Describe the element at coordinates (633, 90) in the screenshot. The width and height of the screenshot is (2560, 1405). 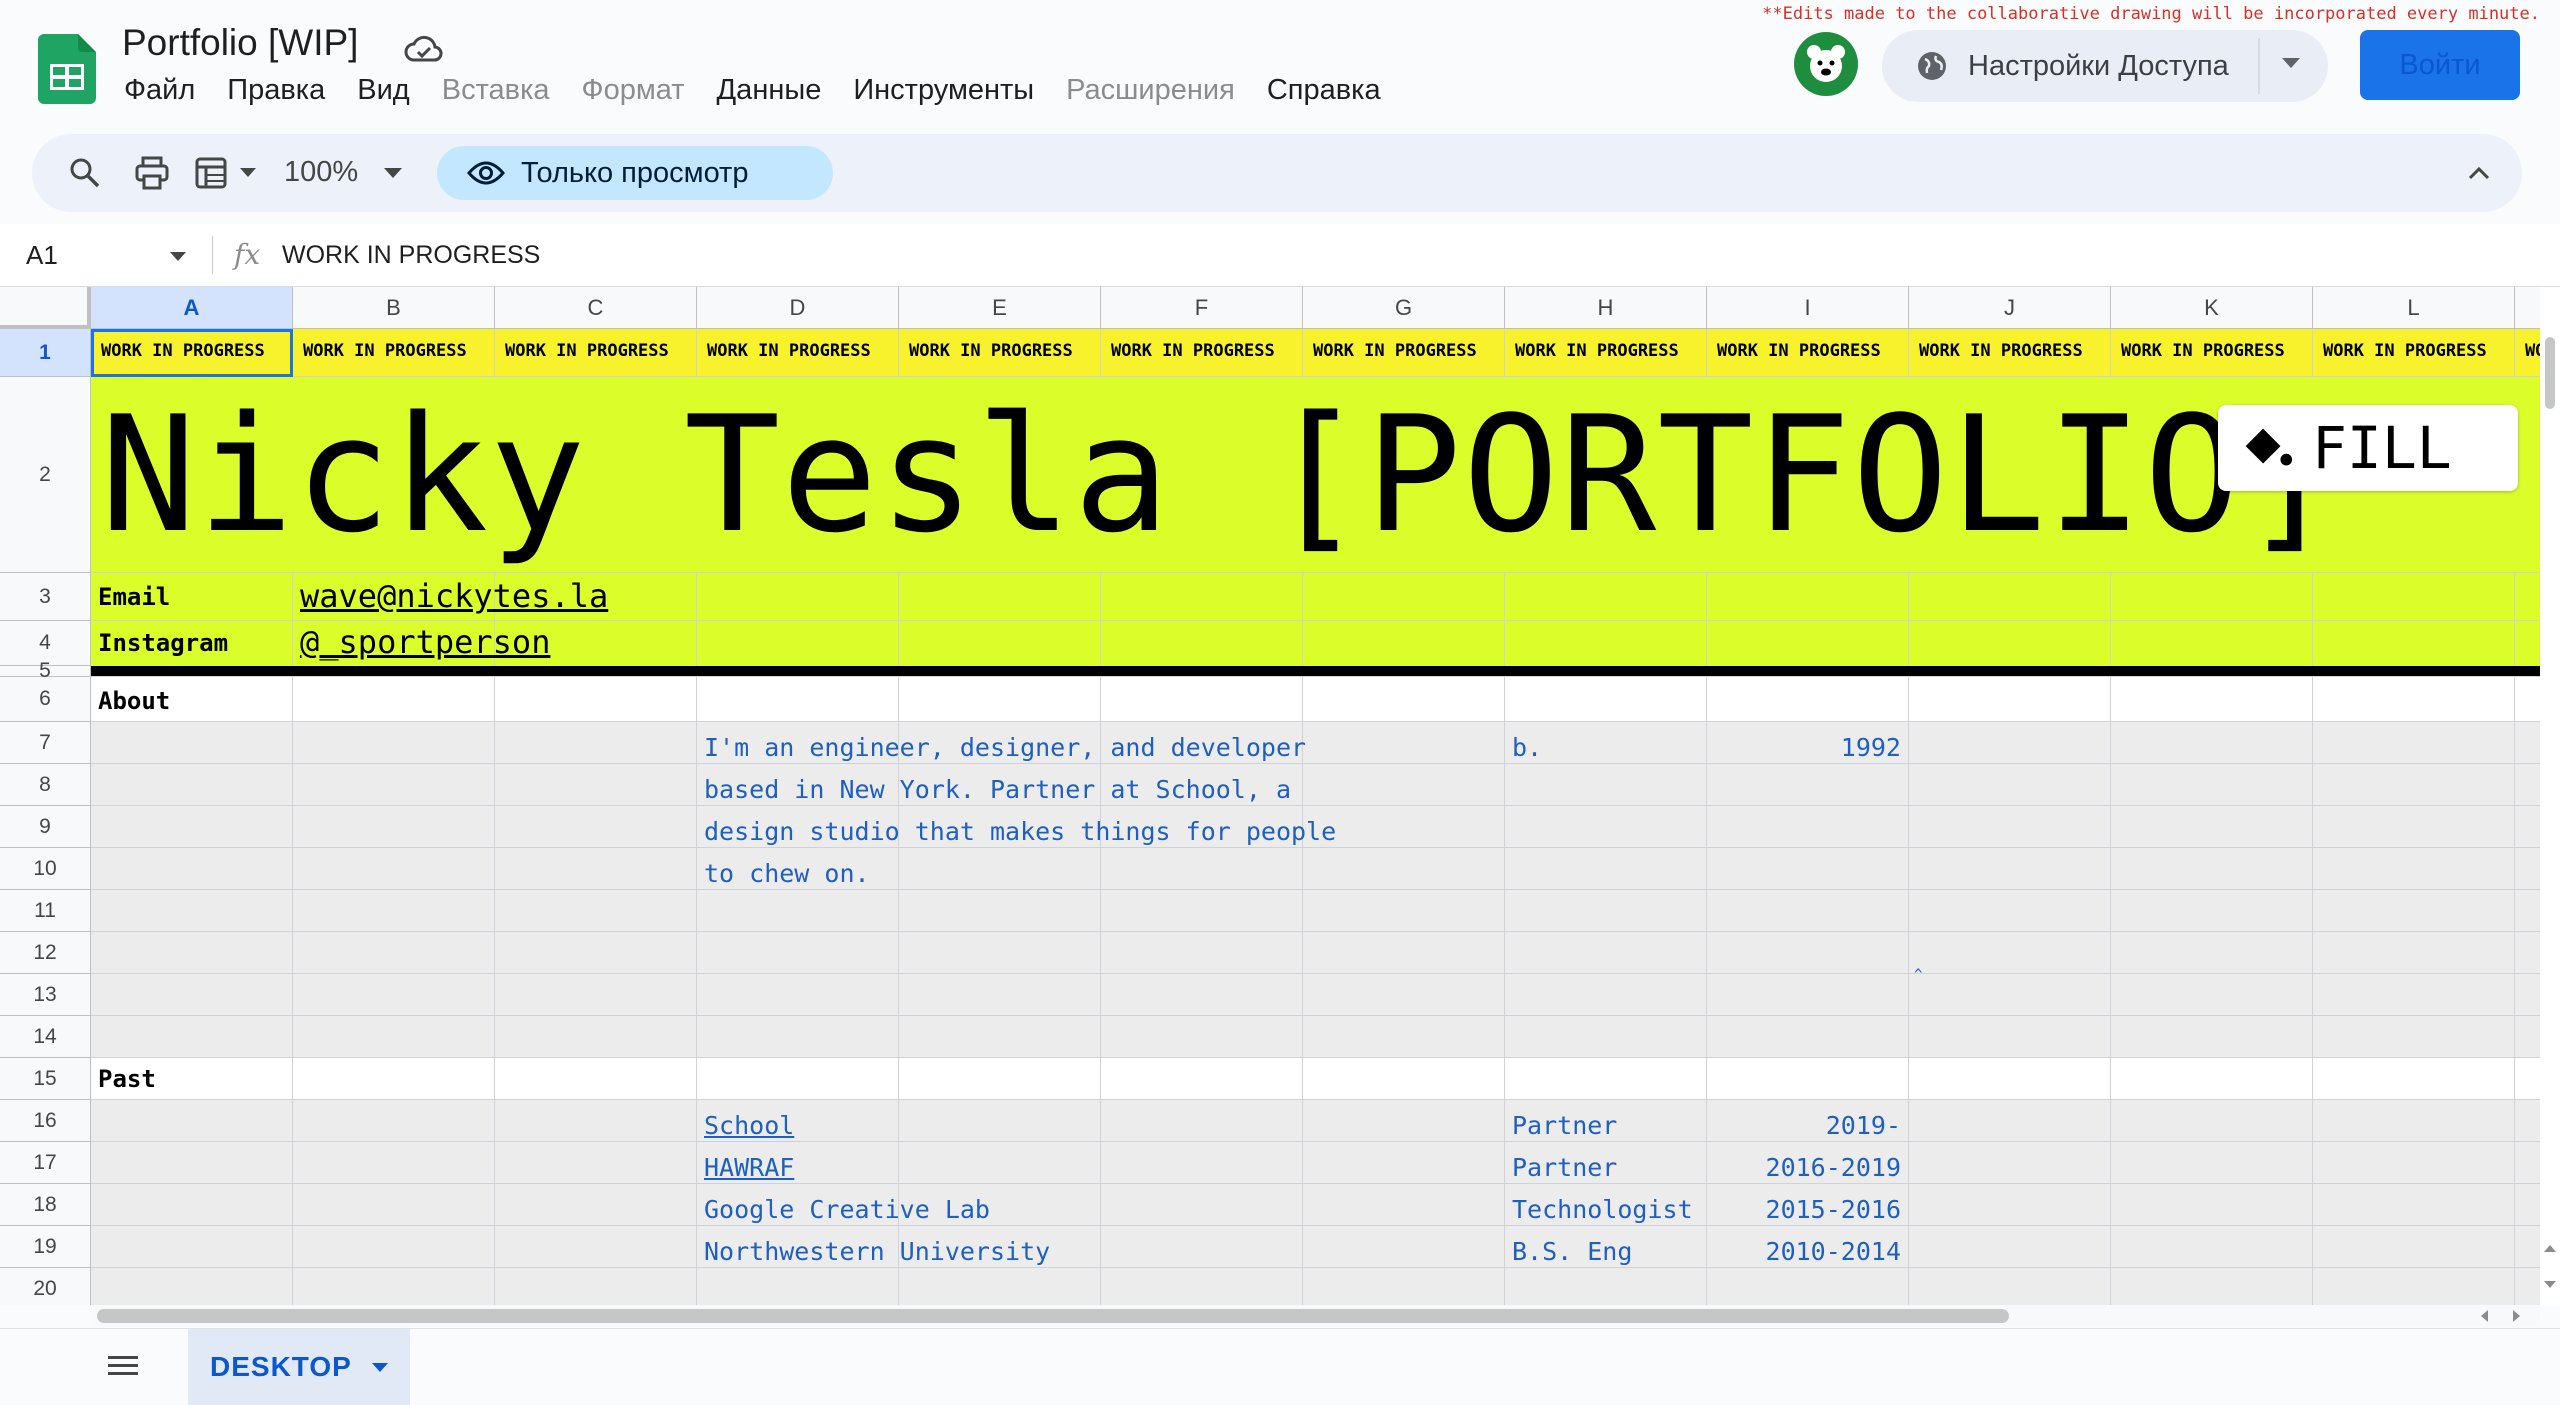
I see `menu-item: Формат` at that location.